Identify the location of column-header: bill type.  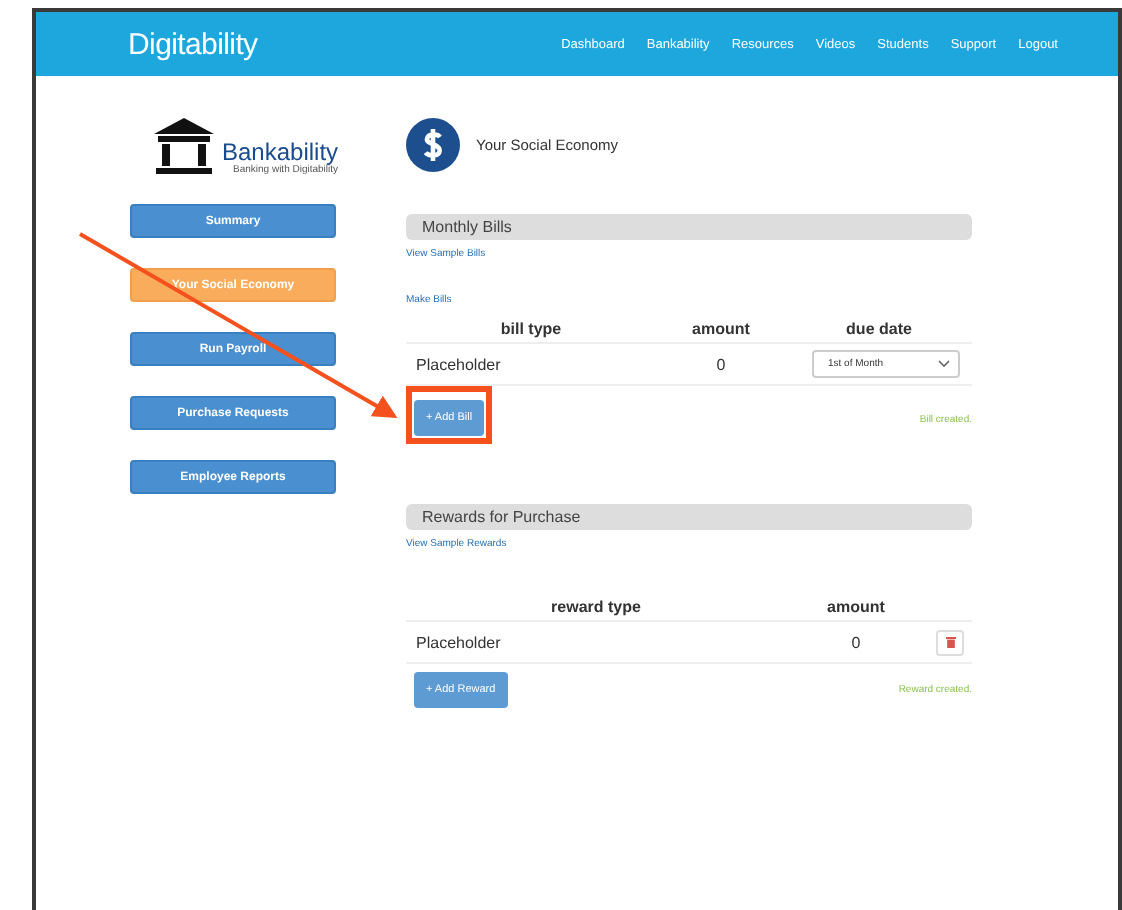
(531, 328).